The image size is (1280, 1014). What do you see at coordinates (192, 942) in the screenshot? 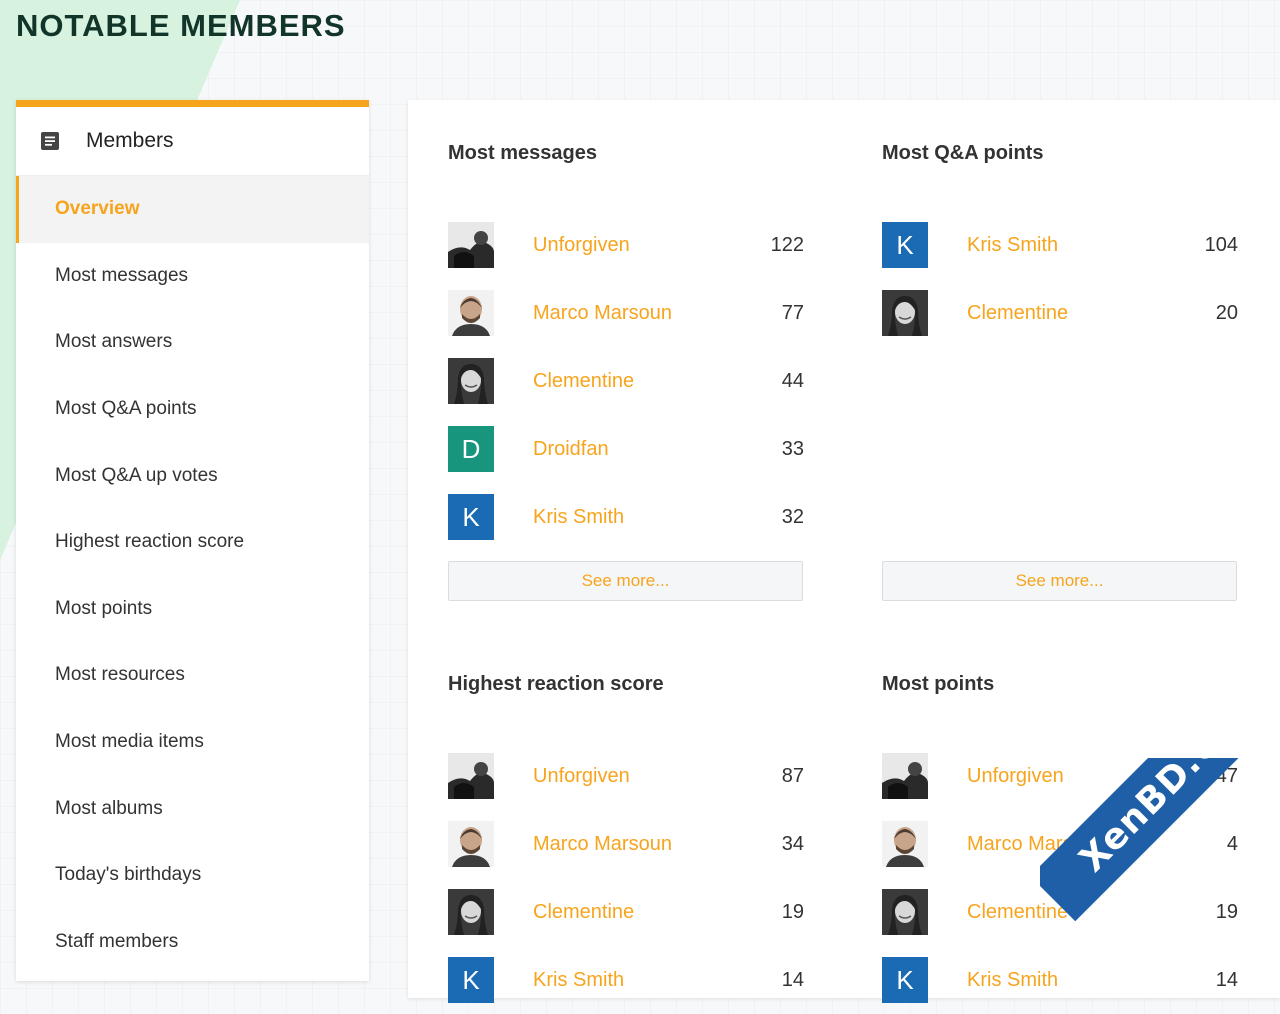
I see `sidebar-item-staff-members: Staff members` at bounding box center [192, 942].